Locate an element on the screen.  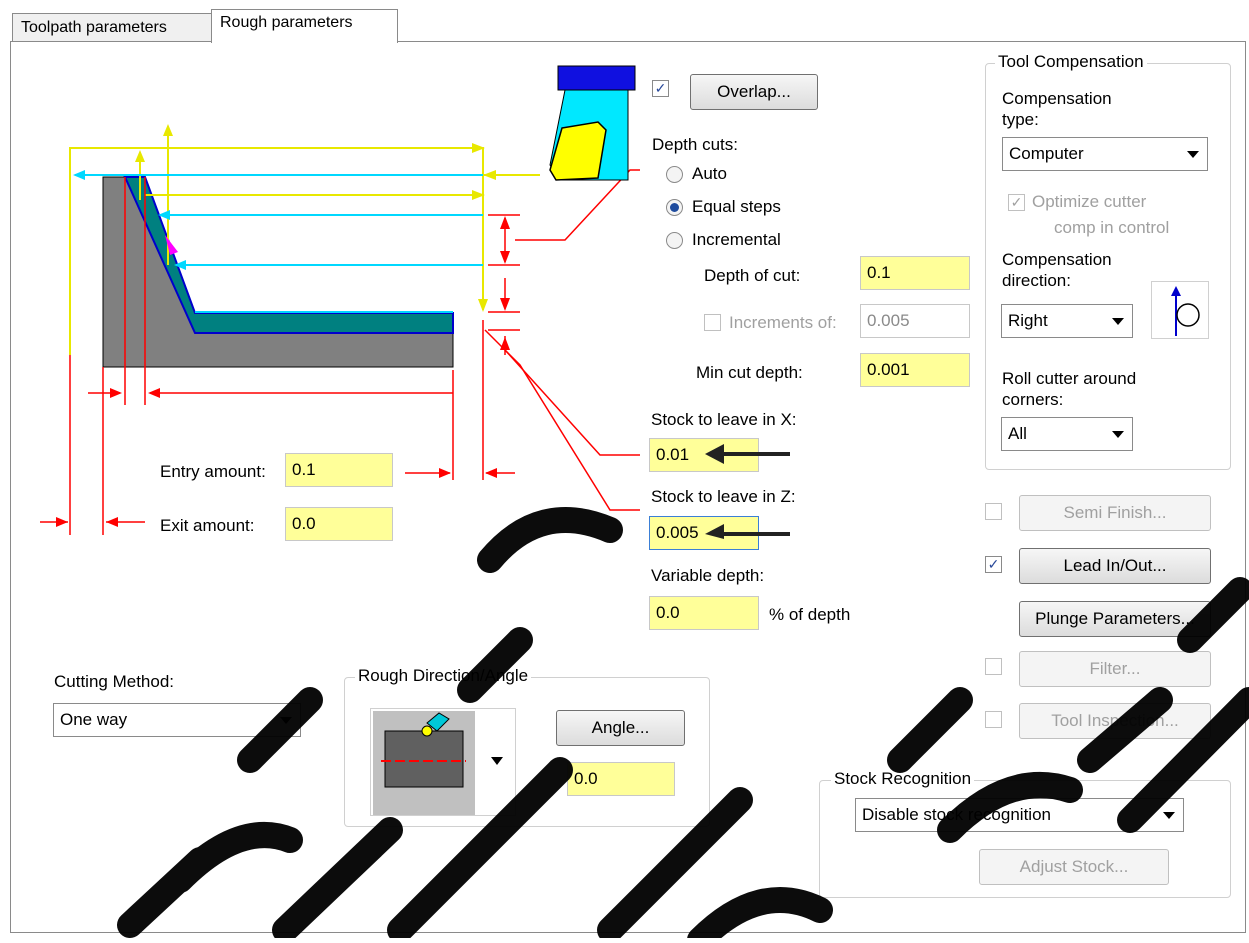
stock-recognition-select: Disable stock recognition is located at coordinates (1019, 815).